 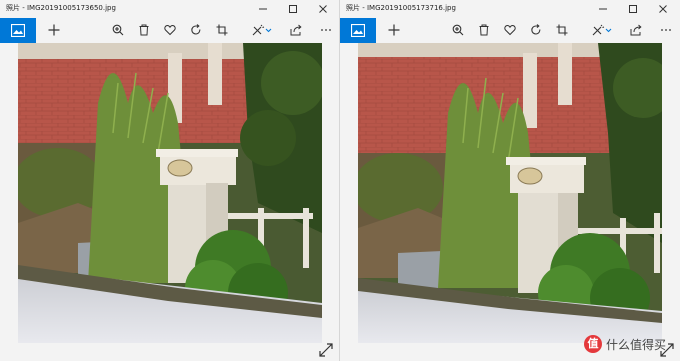 I want to click on title-bar: 照片 - IMG20191005173716.jpg, so click(x=510, y=9).